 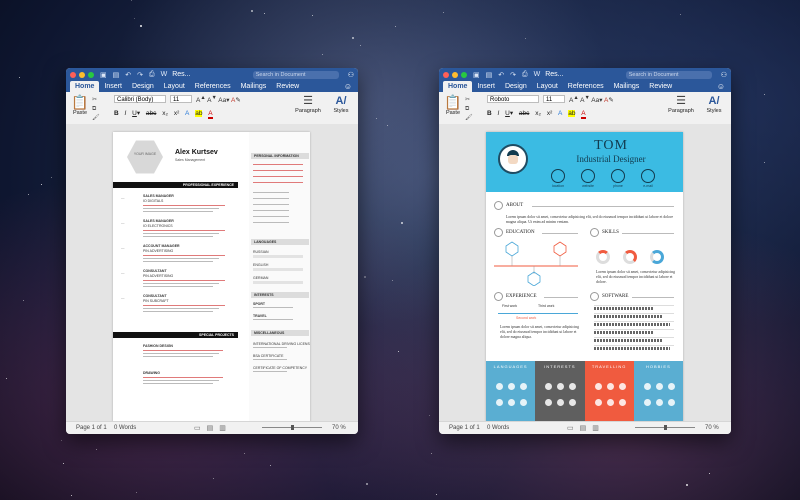 What do you see at coordinates (513, 99) in the screenshot?
I see `font-name-select: Roboto` at bounding box center [513, 99].